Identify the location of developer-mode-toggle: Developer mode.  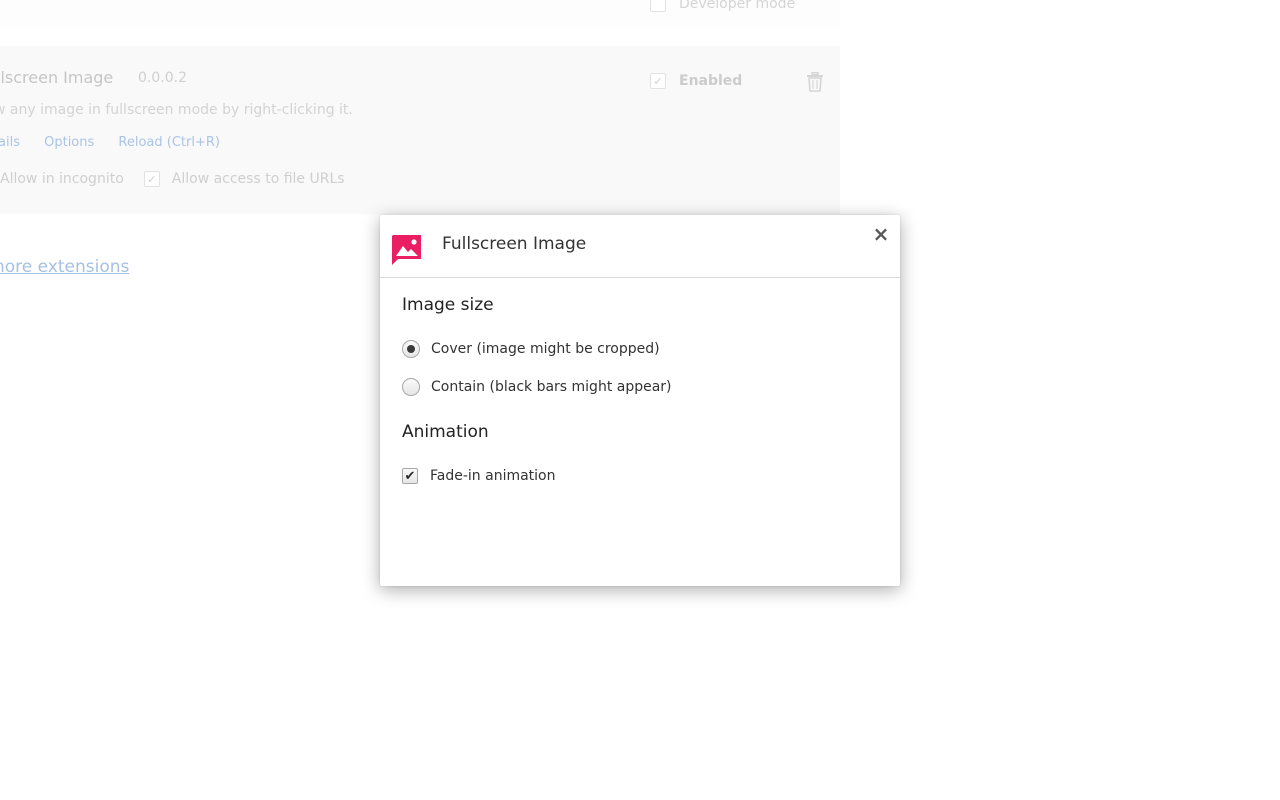
(722, 6).